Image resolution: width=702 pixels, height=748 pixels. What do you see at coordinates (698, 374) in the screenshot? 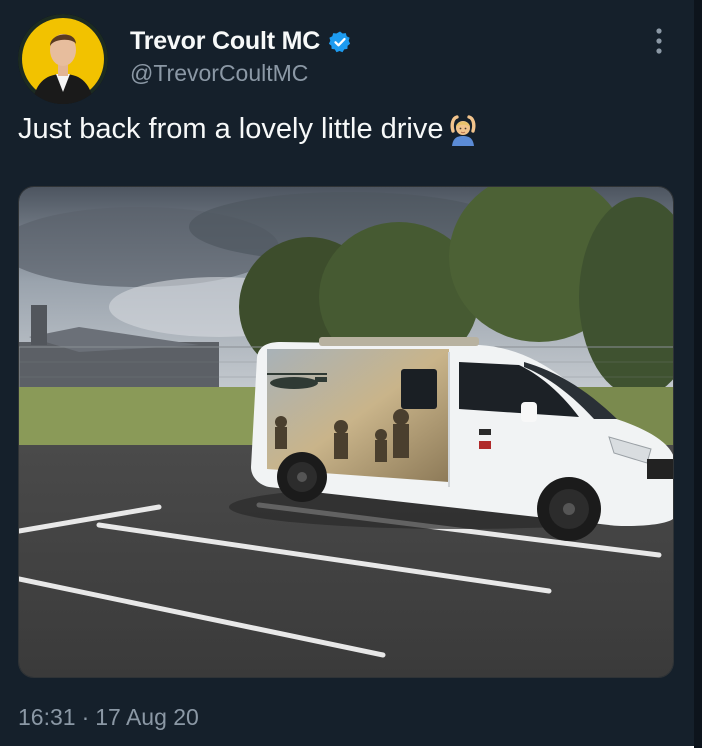
I see `window-edge` at bounding box center [698, 374].